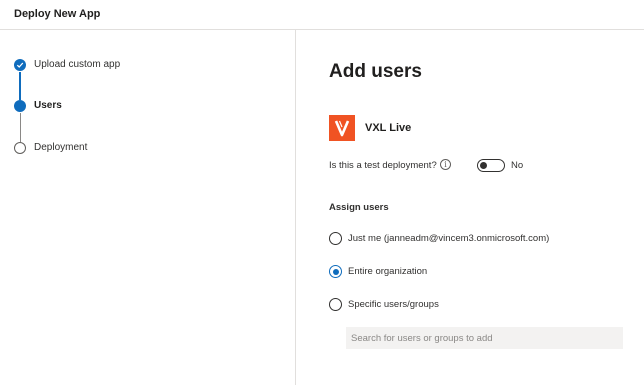 The image size is (644, 385). Describe the element at coordinates (445, 164) in the screenshot. I see `info-icon: i` at that location.